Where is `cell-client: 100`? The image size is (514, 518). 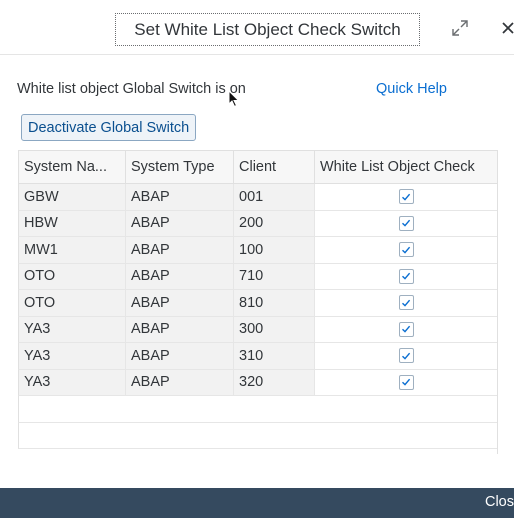
cell-client: 100 is located at coordinates (274, 250).